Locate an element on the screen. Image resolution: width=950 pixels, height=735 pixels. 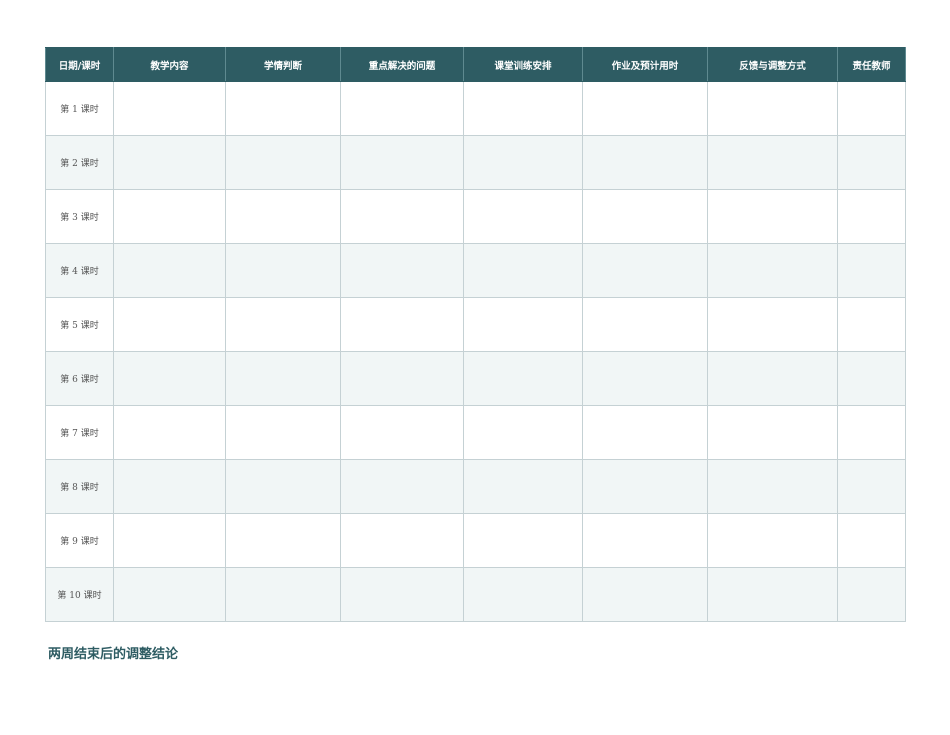
session-label: 第 5 课时 is located at coordinates (79, 324).